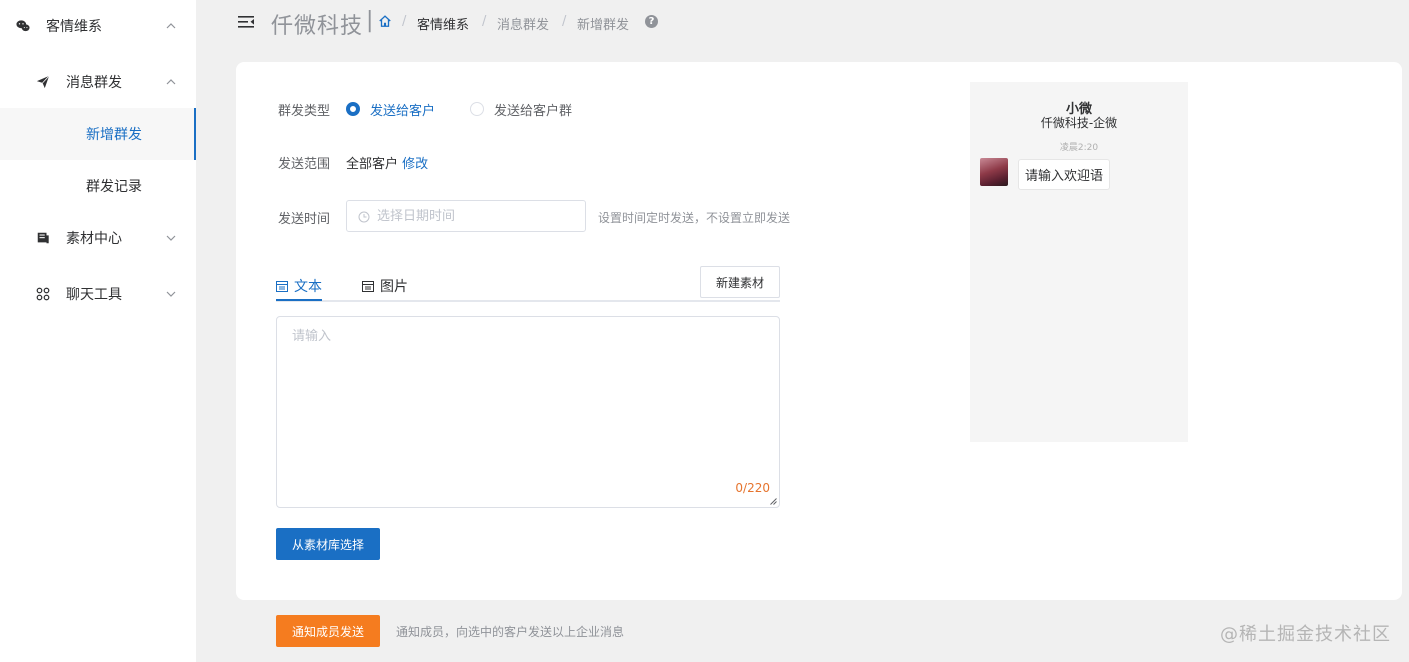  I want to click on resize-grip-icon, so click(773, 501).